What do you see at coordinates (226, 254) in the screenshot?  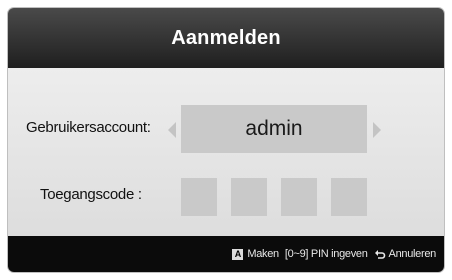 I see `dialog-footer: A Maken [0~9] PIN ingeven Annuleren` at bounding box center [226, 254].